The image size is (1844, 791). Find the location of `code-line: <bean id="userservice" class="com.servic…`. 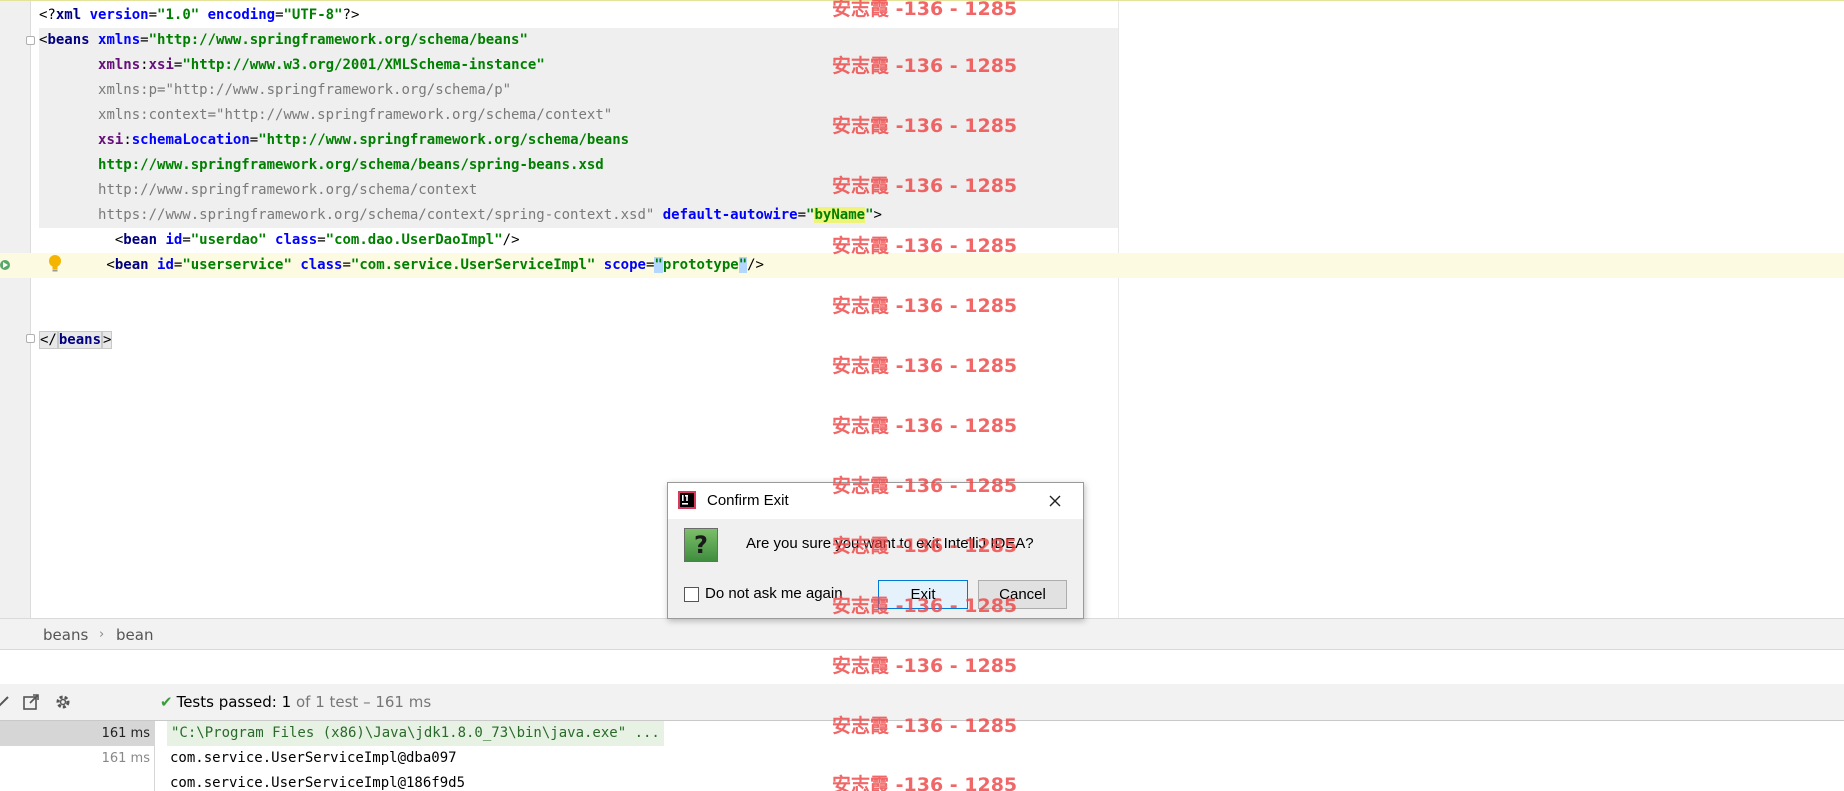

code-line: <bean id="userservice" class="com.servic… is located at coordinates (922, 265).